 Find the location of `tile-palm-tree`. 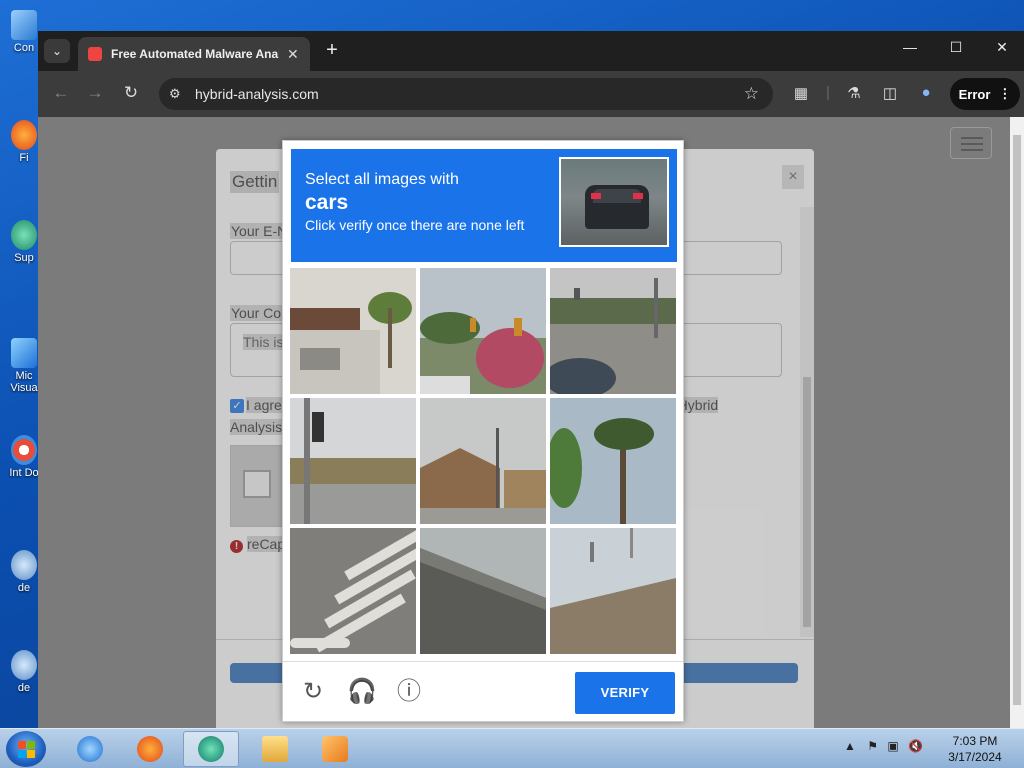

tile-palm-tree is located at coordinates (613, 461).